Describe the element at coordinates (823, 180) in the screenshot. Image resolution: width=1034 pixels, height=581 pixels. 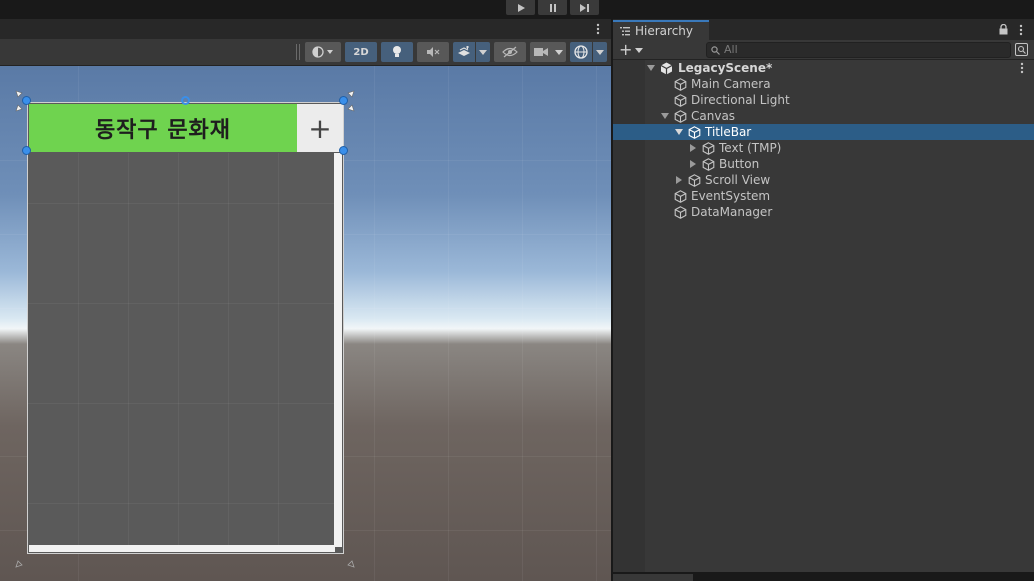
I see `hierarchy-row: Scroll View` at that location.